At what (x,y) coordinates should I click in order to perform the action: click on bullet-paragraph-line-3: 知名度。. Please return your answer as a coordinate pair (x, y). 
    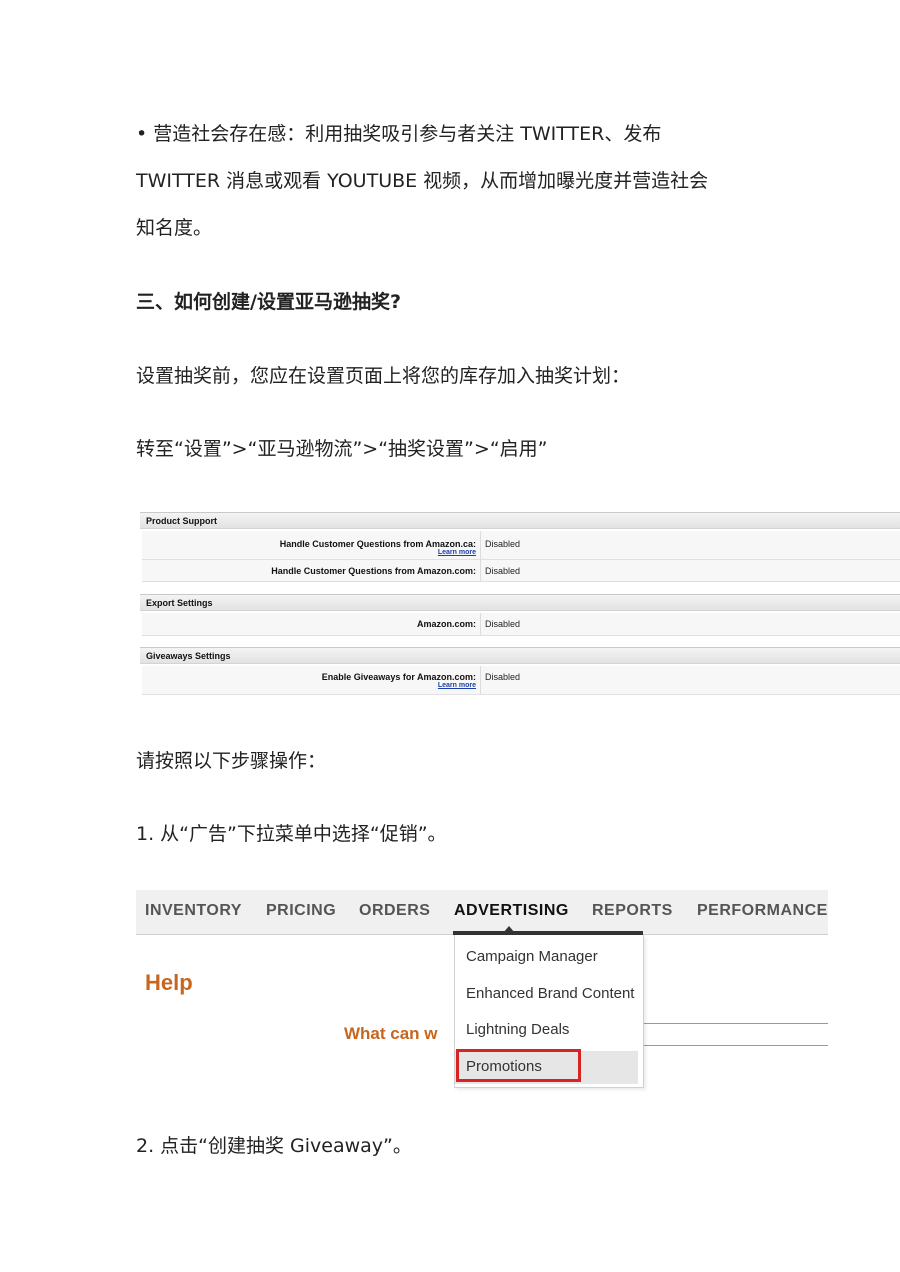
    Looking at the image, I should click on (174, 228).